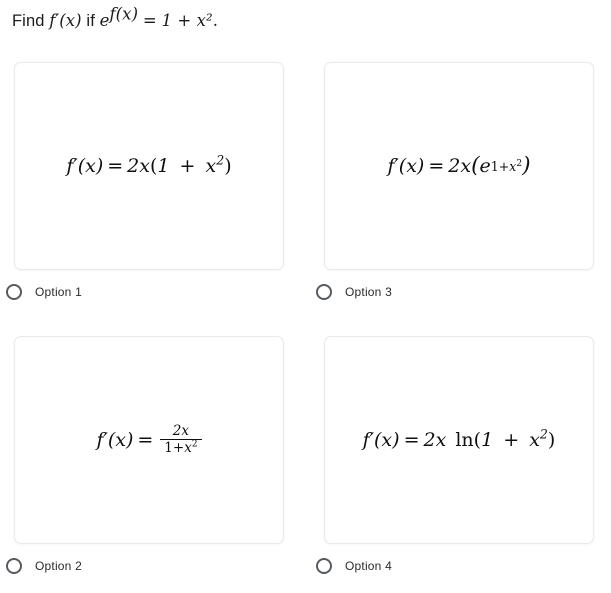 The image size is (611, 593). I want to click on option-formula-4: f′(x) = 2x ln(1 + x2), so click(459, 438).